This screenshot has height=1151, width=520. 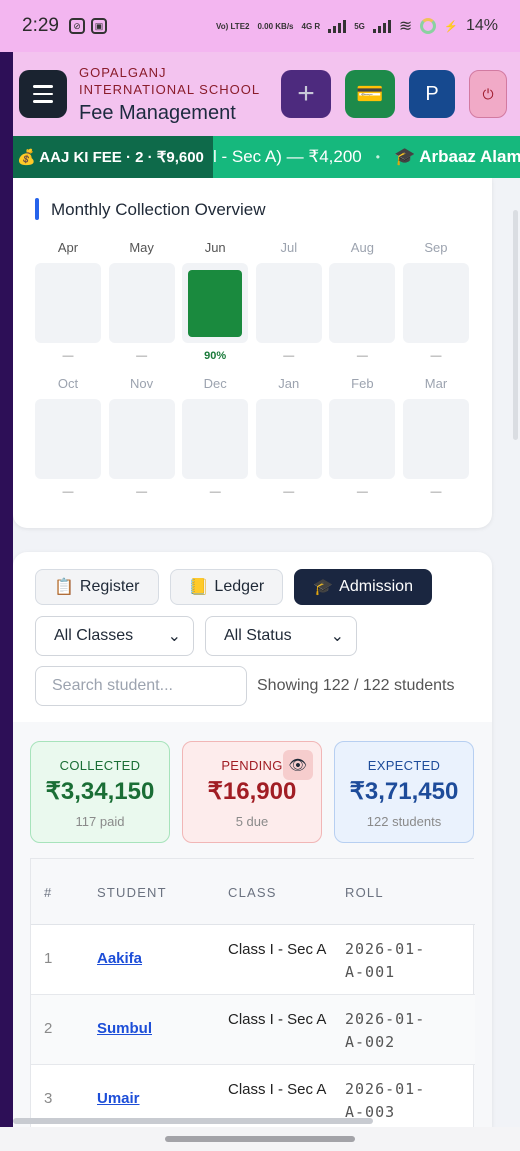 I want to click on eye-icon: 👁, so click(x=298, y=765).